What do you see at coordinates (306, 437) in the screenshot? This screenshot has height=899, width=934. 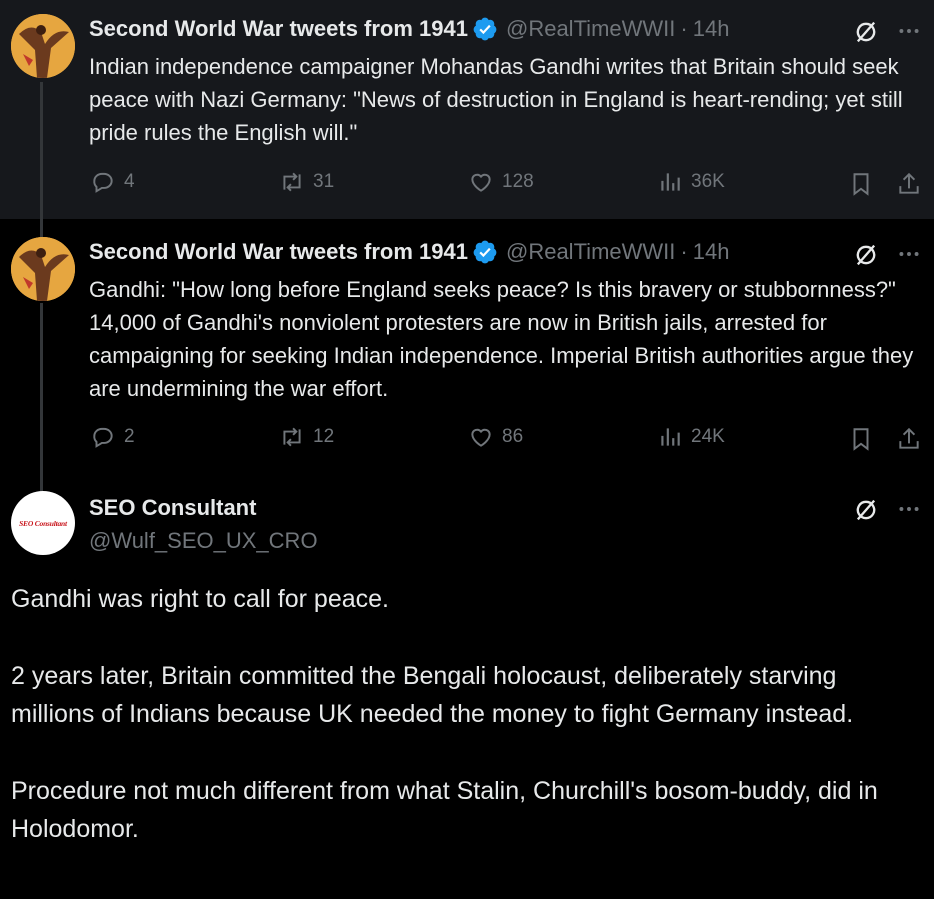 I see `repost-button: 12` at bounding box center [306, 437].